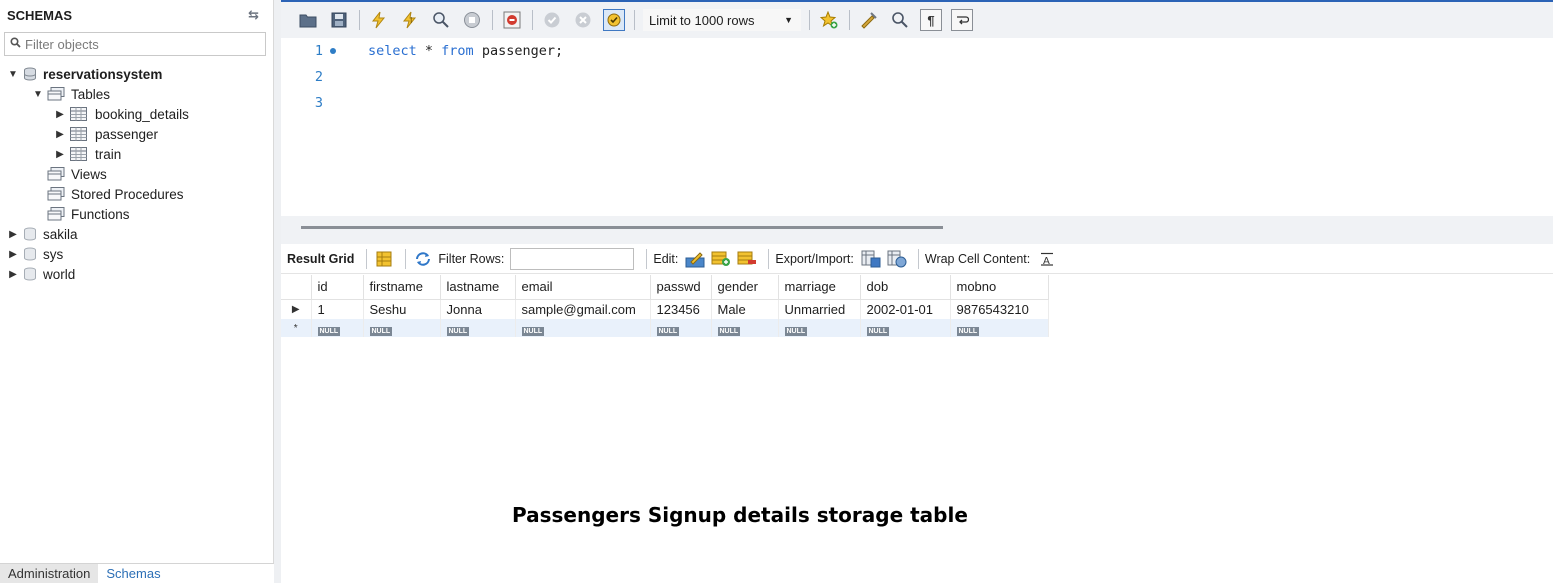  What do you see at coordinates (458, 331) in the screenshot?
I see `null-badge: NULL` at bounding box center [458, 331].